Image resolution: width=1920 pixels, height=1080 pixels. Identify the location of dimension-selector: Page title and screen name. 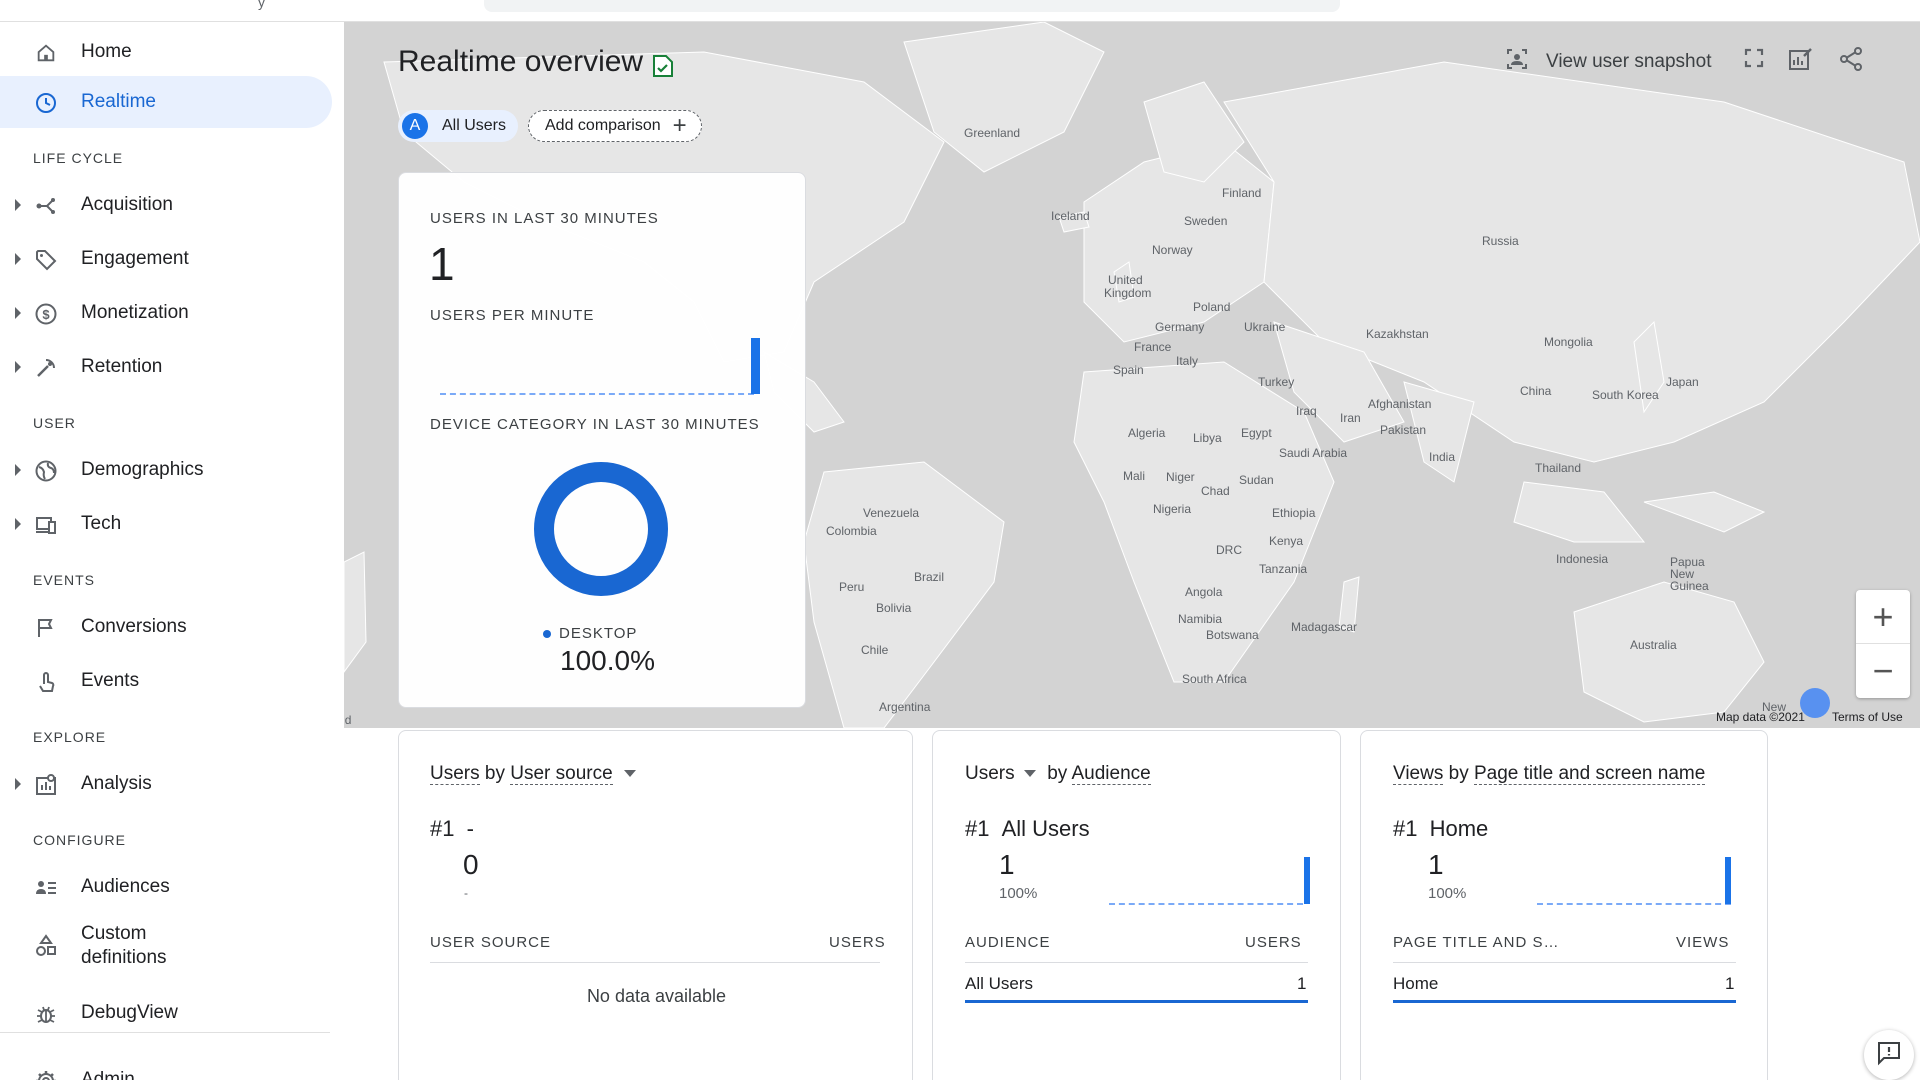
(1589, 774).